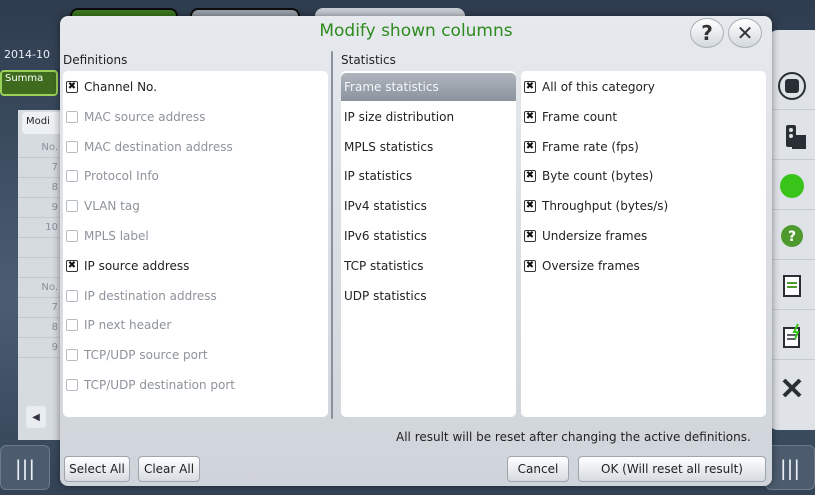 The height and width of the screenshot is (495, 815). Describe the element at coordinates (428, 147) in the screenshot. I see `category-item: MPLS statistics` at that location.